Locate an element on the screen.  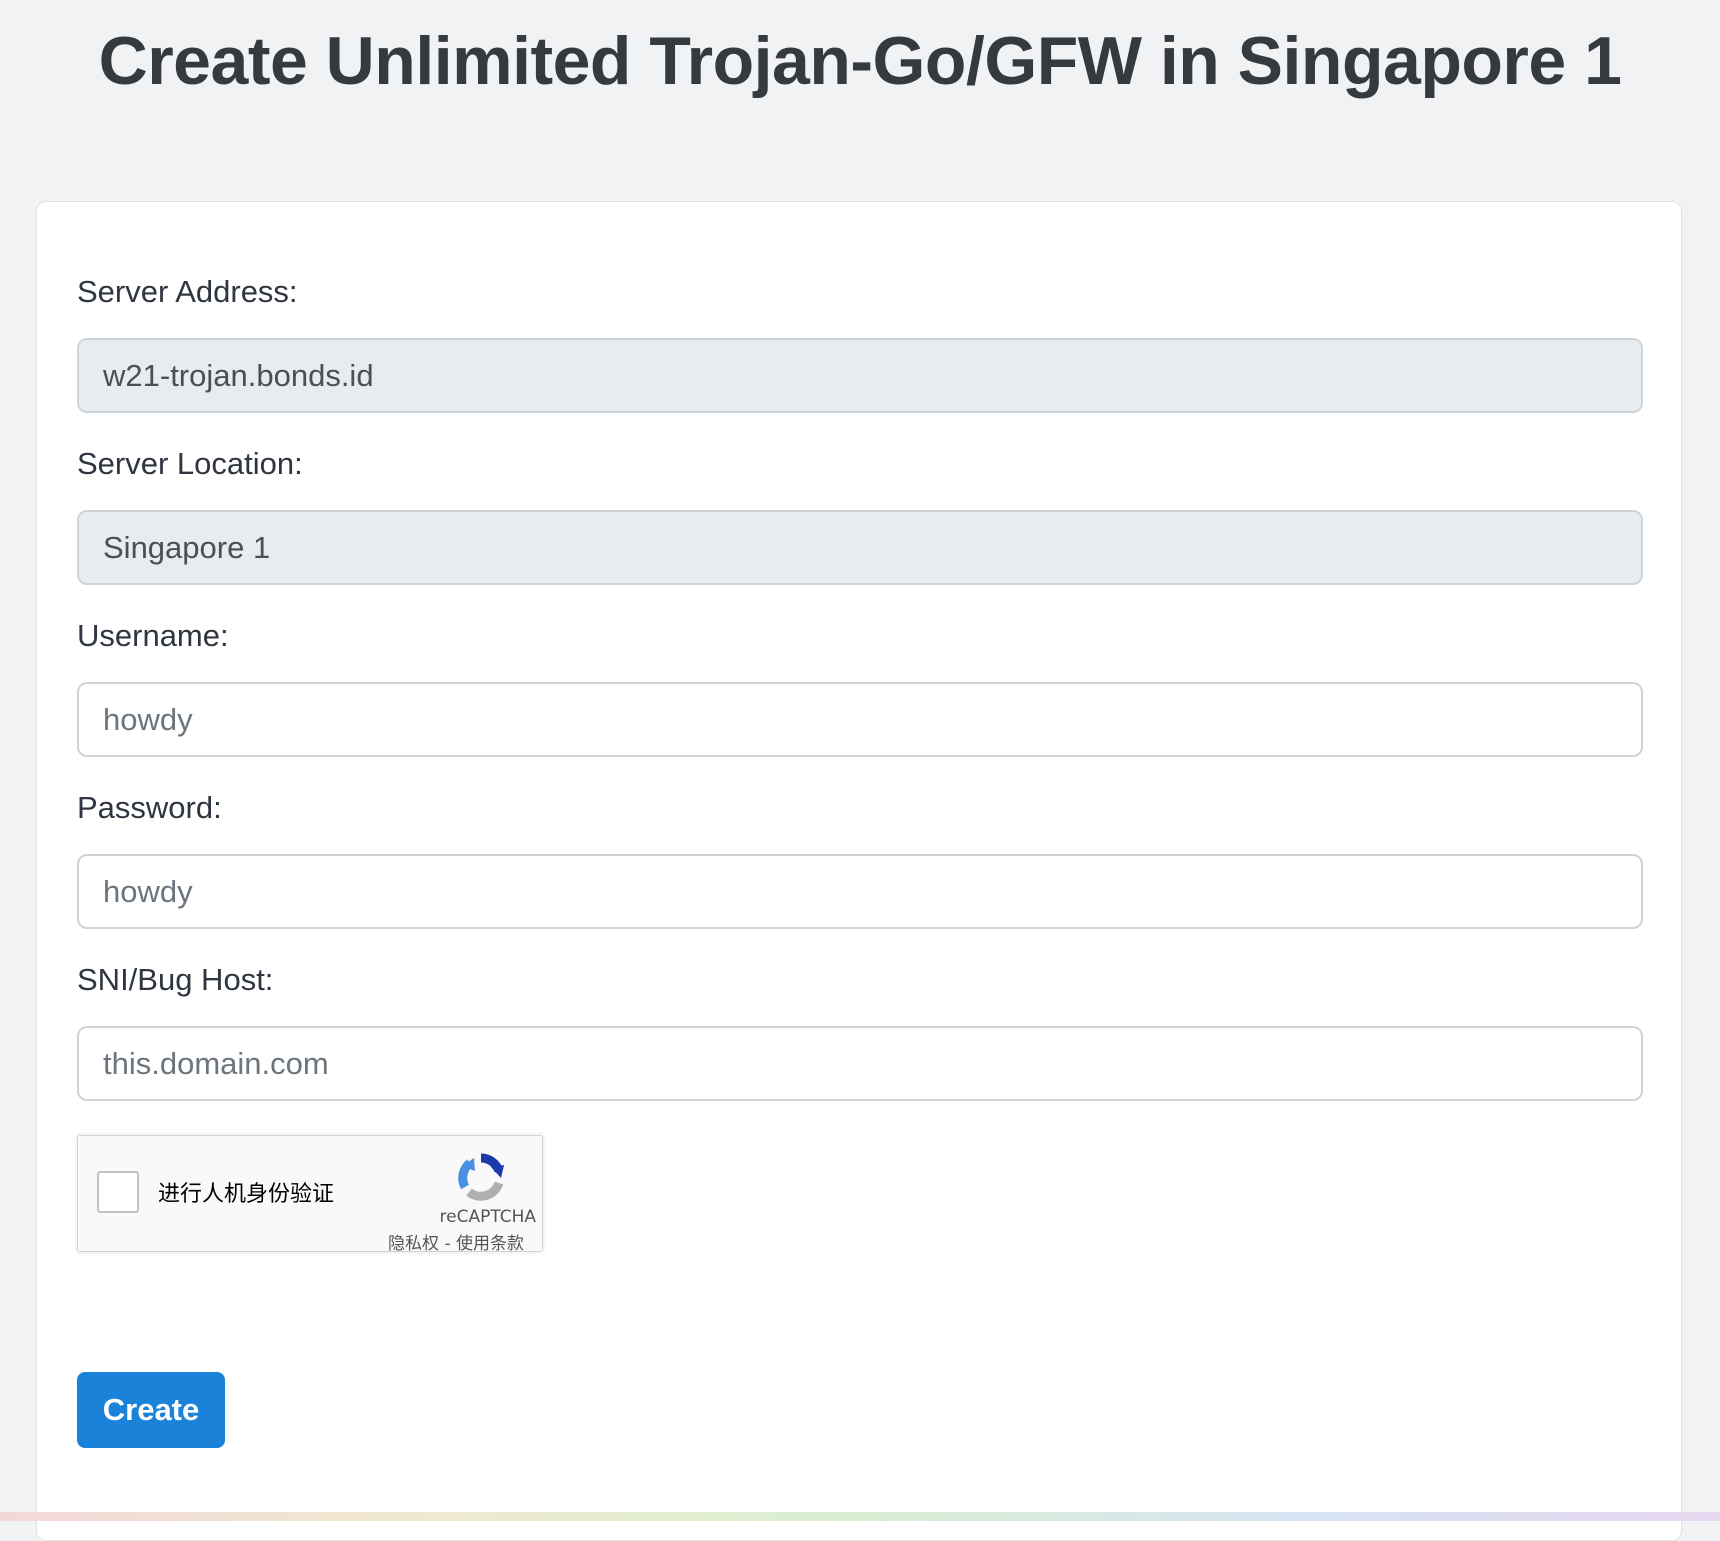
sni-bug-host-input is located at coordinates (860, 1063).